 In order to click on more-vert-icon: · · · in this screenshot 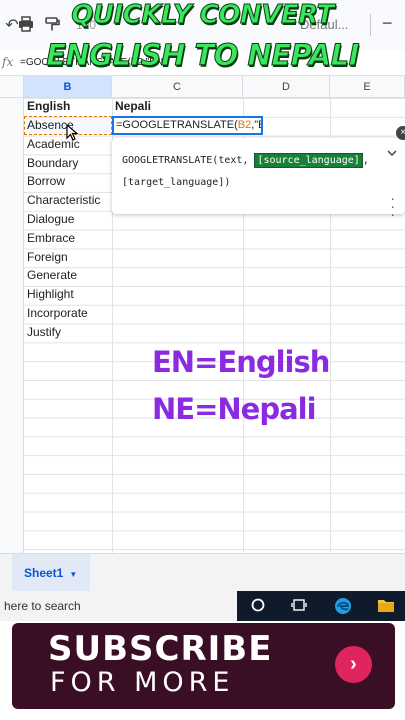, I will do `click(392, 206)`.